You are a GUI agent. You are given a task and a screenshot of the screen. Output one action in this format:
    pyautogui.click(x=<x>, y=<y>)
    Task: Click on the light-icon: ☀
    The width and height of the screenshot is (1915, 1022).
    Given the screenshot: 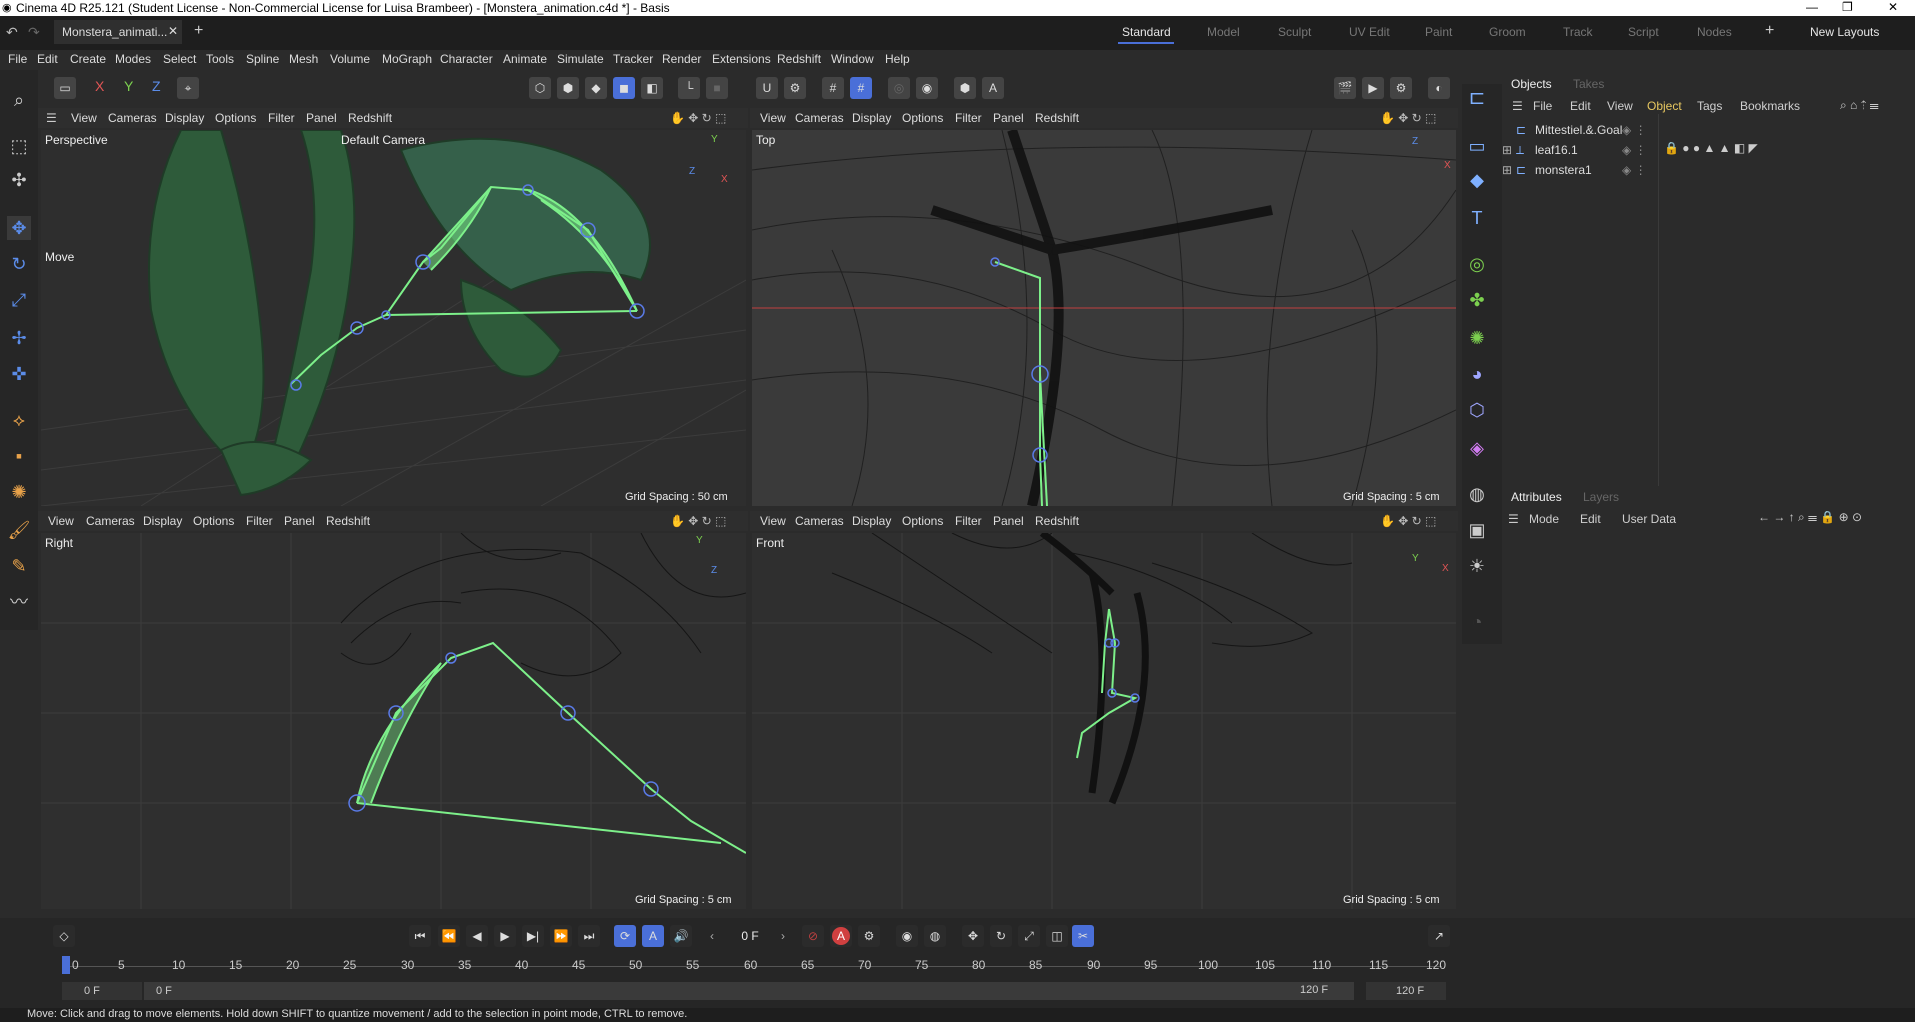 What is the action you would take?
    pyautogui.click(x=1477, y=566)
    